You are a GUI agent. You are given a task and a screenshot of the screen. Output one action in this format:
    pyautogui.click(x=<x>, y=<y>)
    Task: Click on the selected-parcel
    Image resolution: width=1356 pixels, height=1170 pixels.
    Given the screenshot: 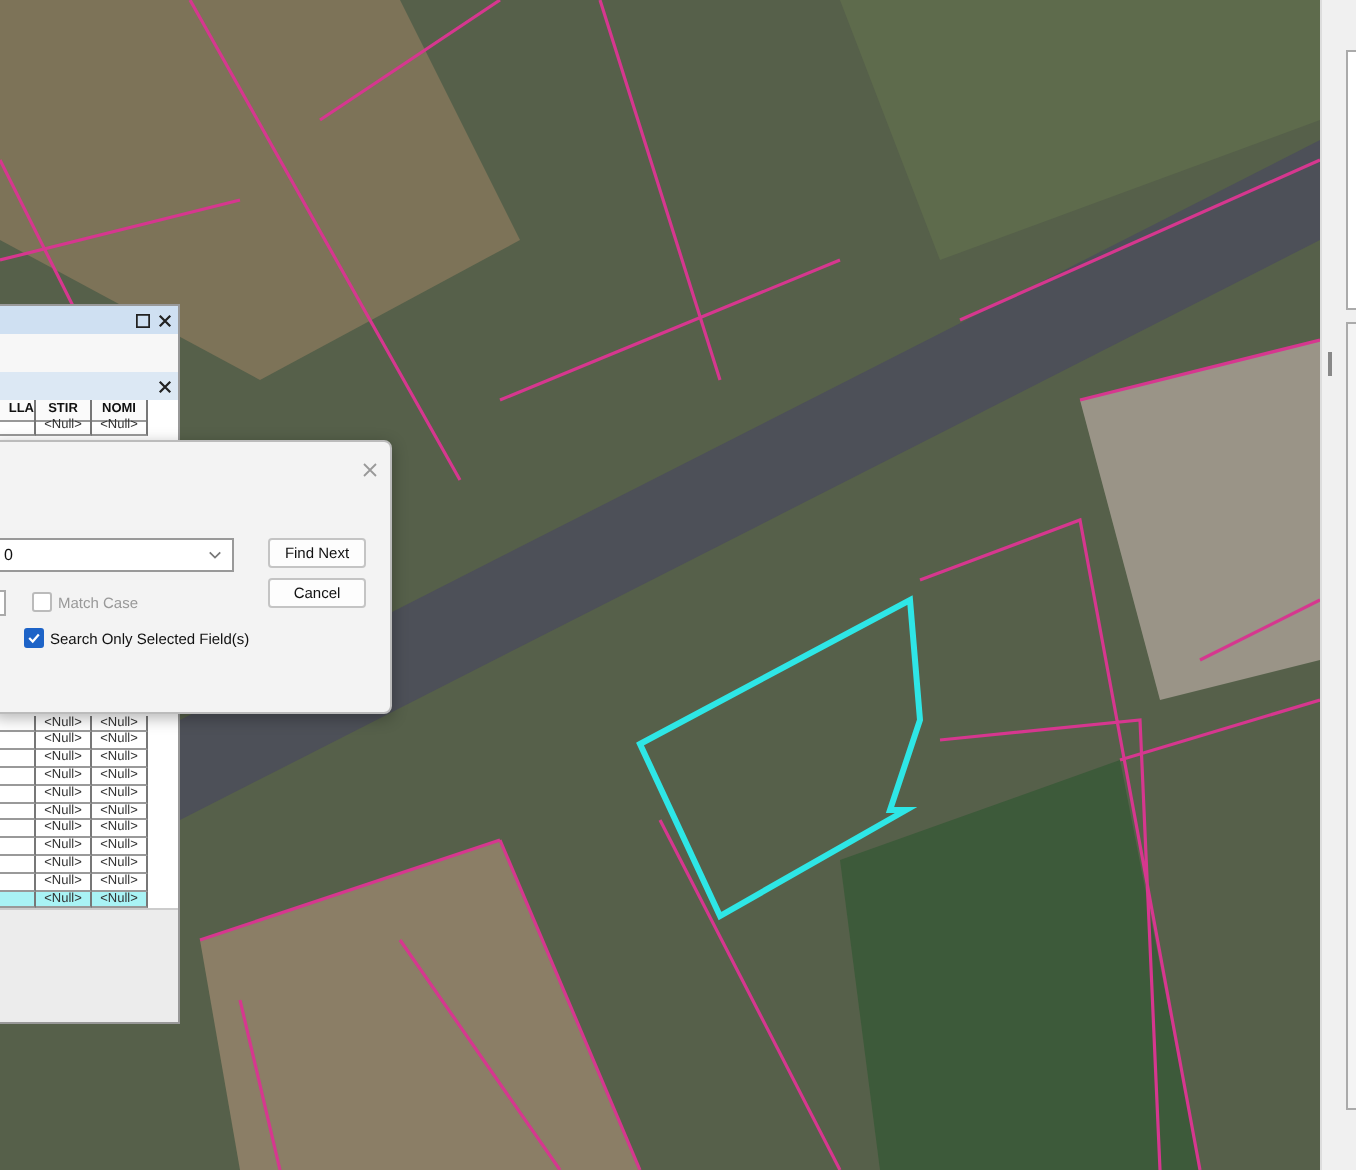 What is the action you would take?
    pyautogui.click(x=780, y=758)
    